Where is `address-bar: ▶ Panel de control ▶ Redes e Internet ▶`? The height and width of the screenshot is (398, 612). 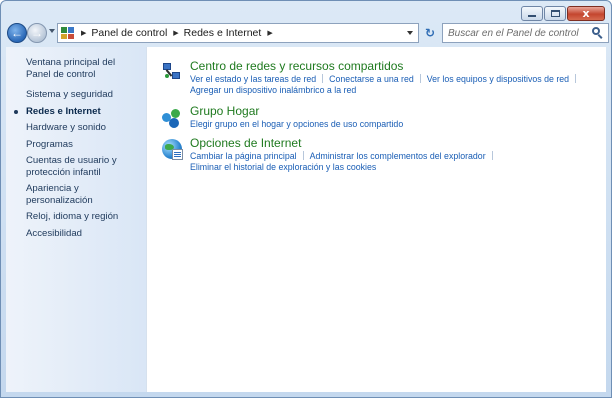 address-bar: ▶ Panel de control ▶ Redes e Internet ▶ is located at coordinates (238, 33).